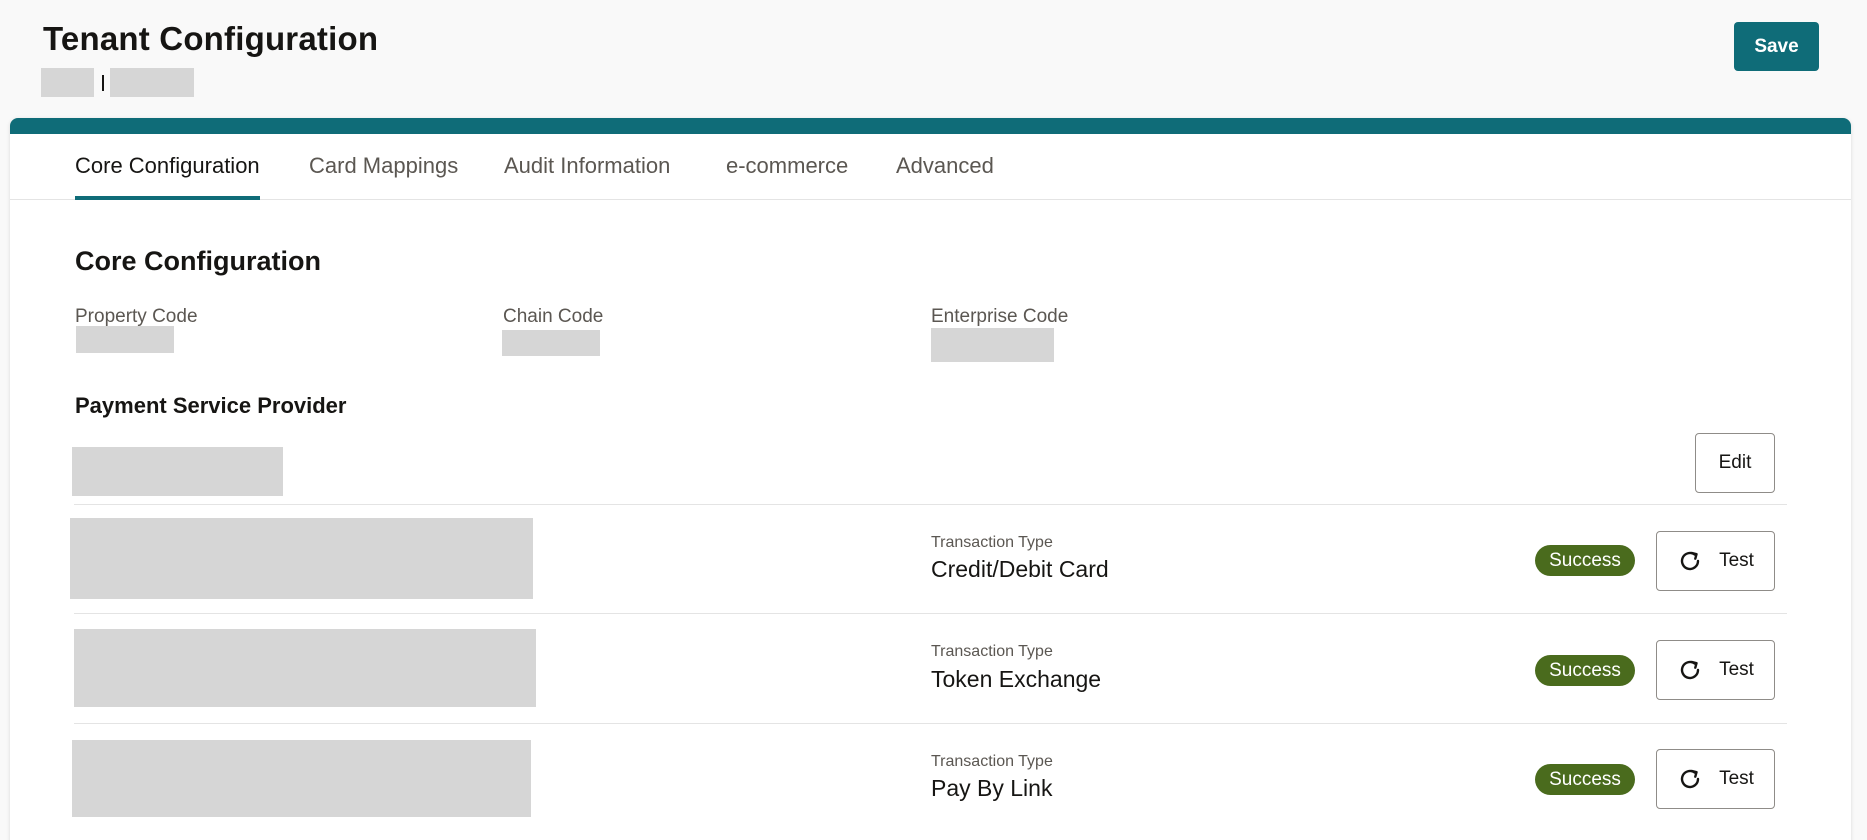 The width and height of the screenshot is (1867, 840). Describe the element at coordinates (211, 405) in the screenshot. I see `payment-service-provider-title: Payment Service Provider` at that location.